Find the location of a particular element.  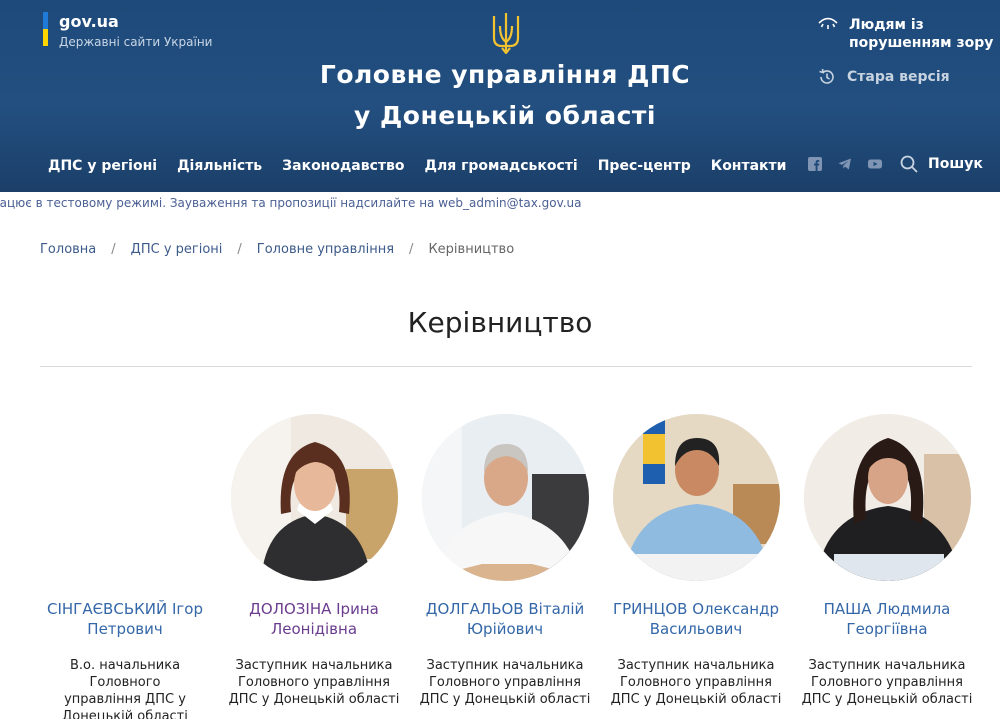

person-name: ГРИНЦОВ Олександр Васильович is located at coordinates (696, 619).